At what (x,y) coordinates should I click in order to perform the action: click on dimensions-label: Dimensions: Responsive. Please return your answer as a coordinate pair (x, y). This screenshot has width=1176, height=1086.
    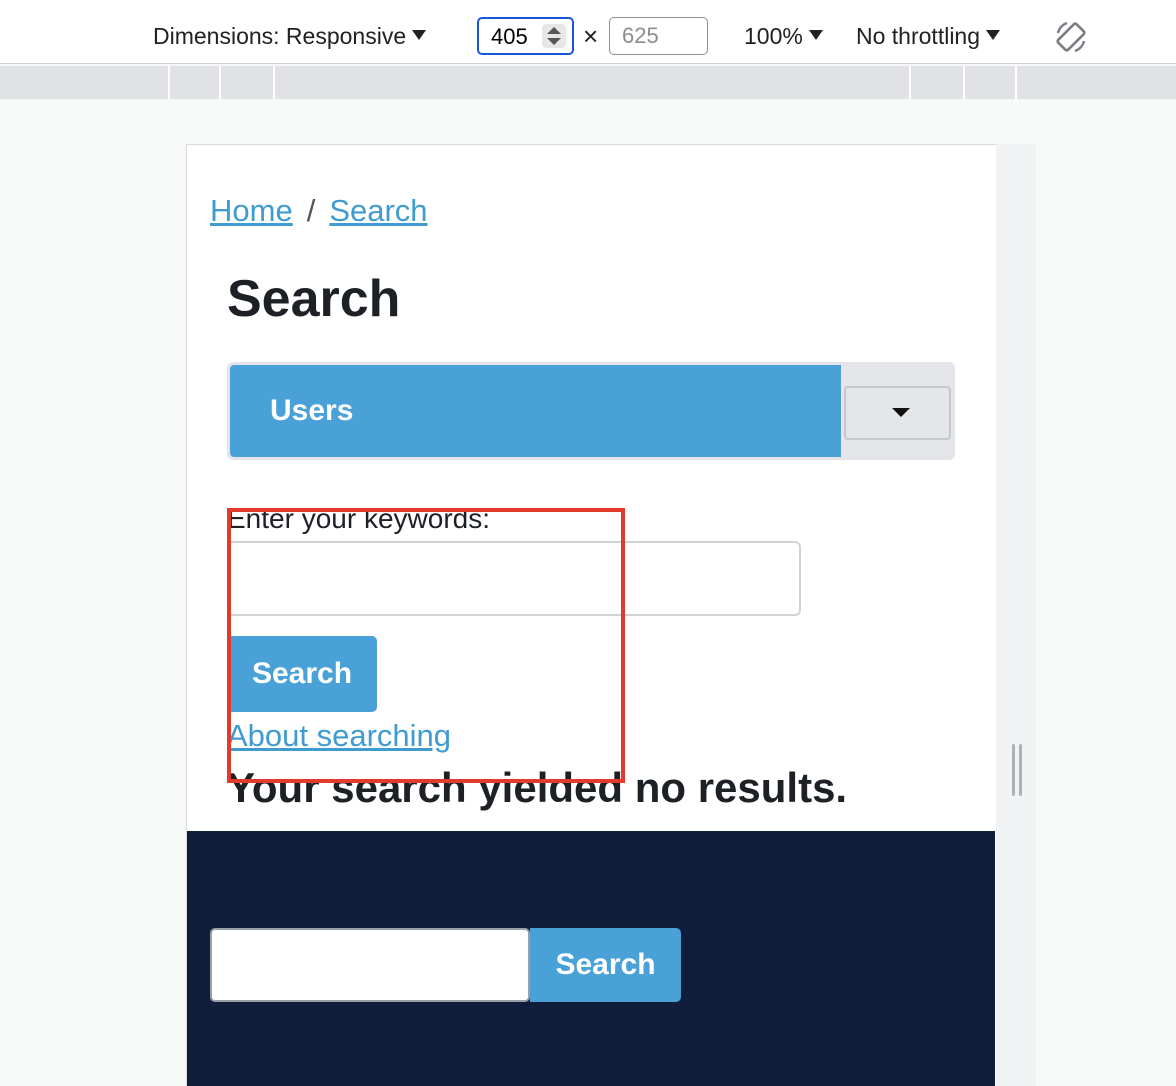
    Looking at the image, I should click on (280, 36).